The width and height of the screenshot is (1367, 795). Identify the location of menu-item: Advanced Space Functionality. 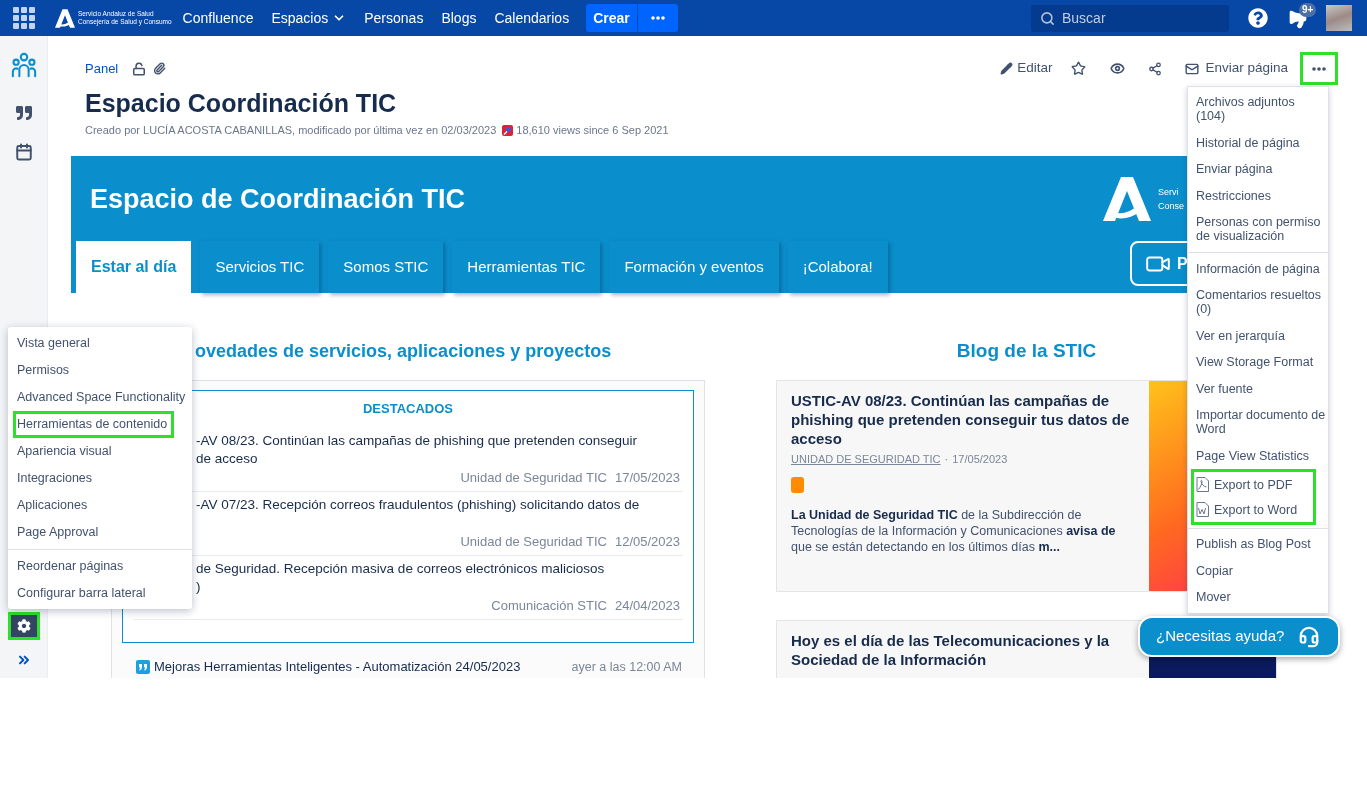
(103, 397).